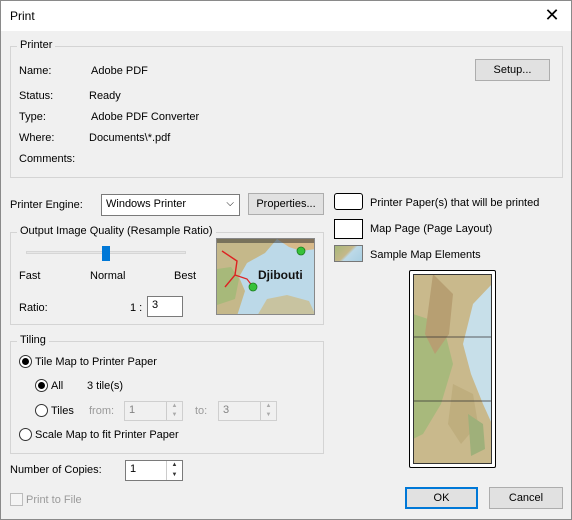 Image resolution: width=572 pixels, height=520 pixels. I want to click on quality-group-label: Output Image Quality (Resample Ratio), so click(116, 231).